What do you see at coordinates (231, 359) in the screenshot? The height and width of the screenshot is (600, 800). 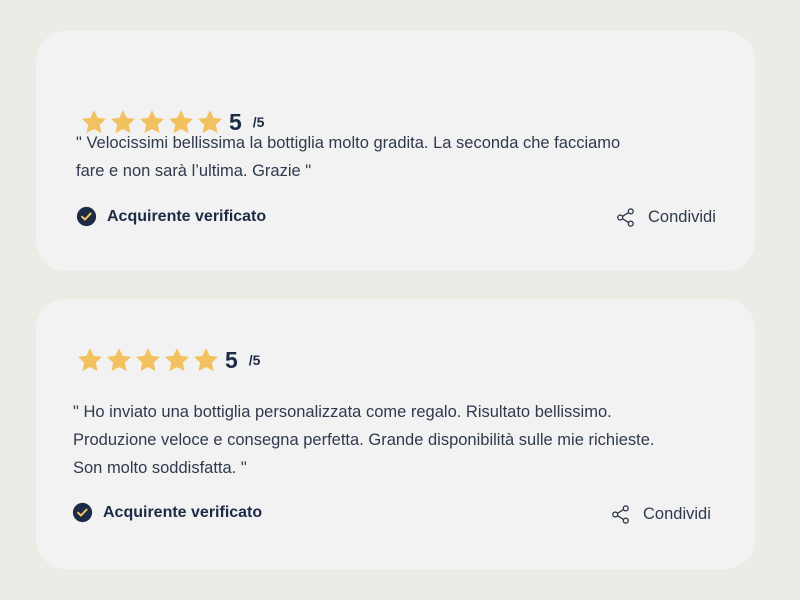 I see `rating-score: 5` at bounding box center [231, 359].